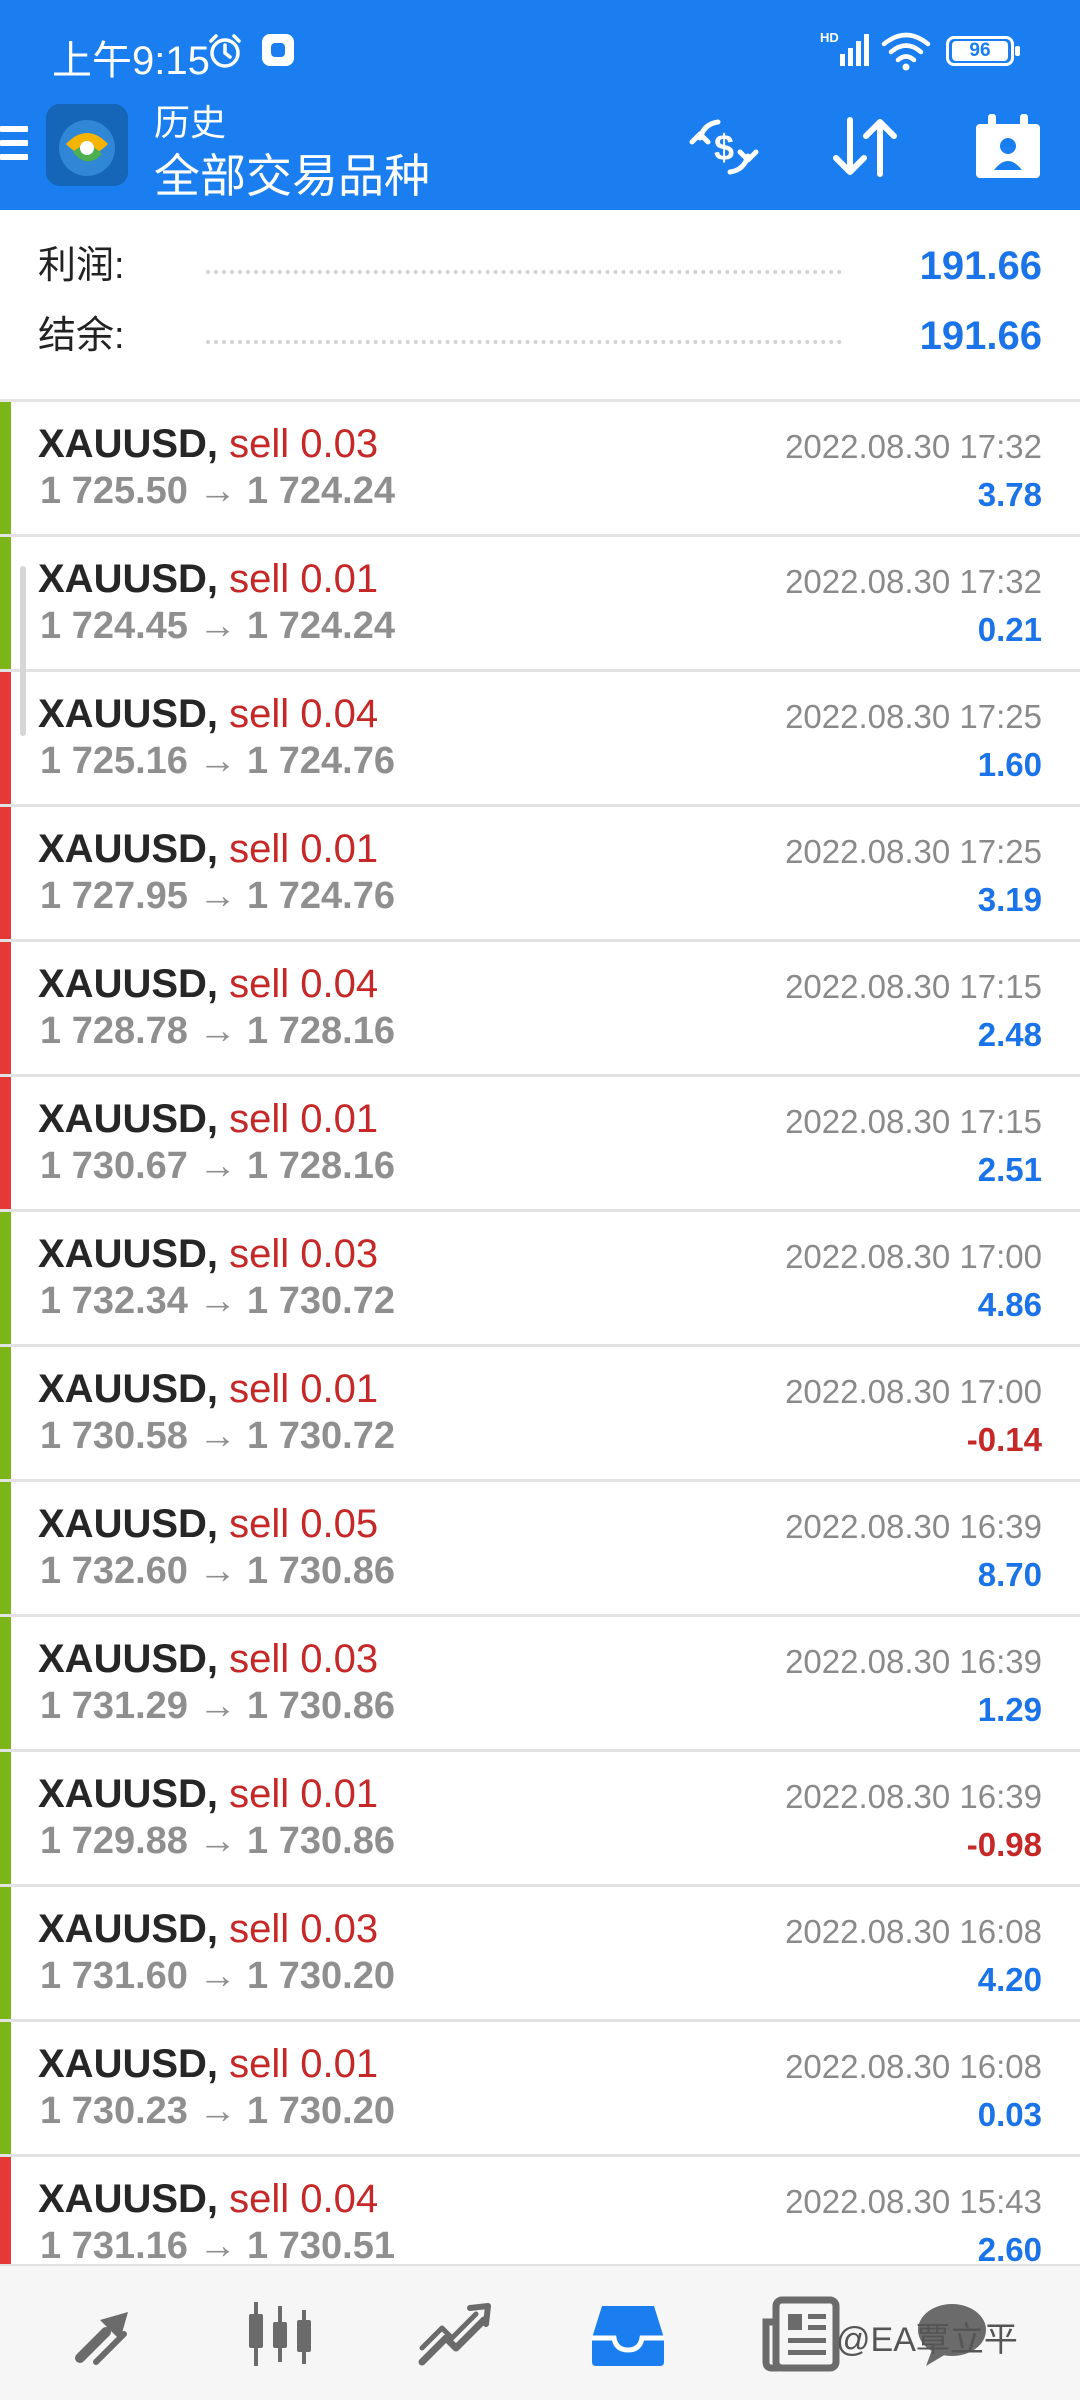  Describe the element at coordinates (454, 2334) in the screenshot. I see `trade-icon` at that location.